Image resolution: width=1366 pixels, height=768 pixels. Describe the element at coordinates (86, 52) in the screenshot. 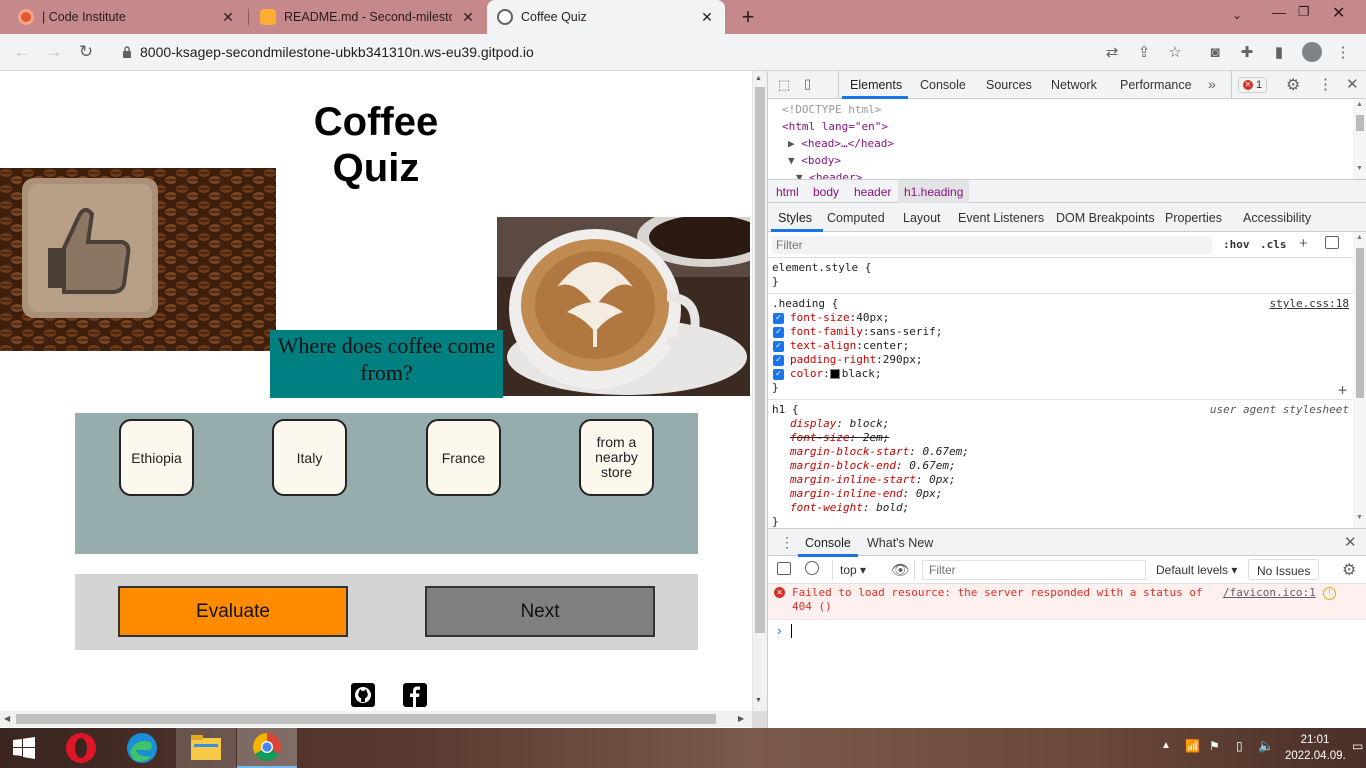

I see `reload-icon: ↻` at that location.